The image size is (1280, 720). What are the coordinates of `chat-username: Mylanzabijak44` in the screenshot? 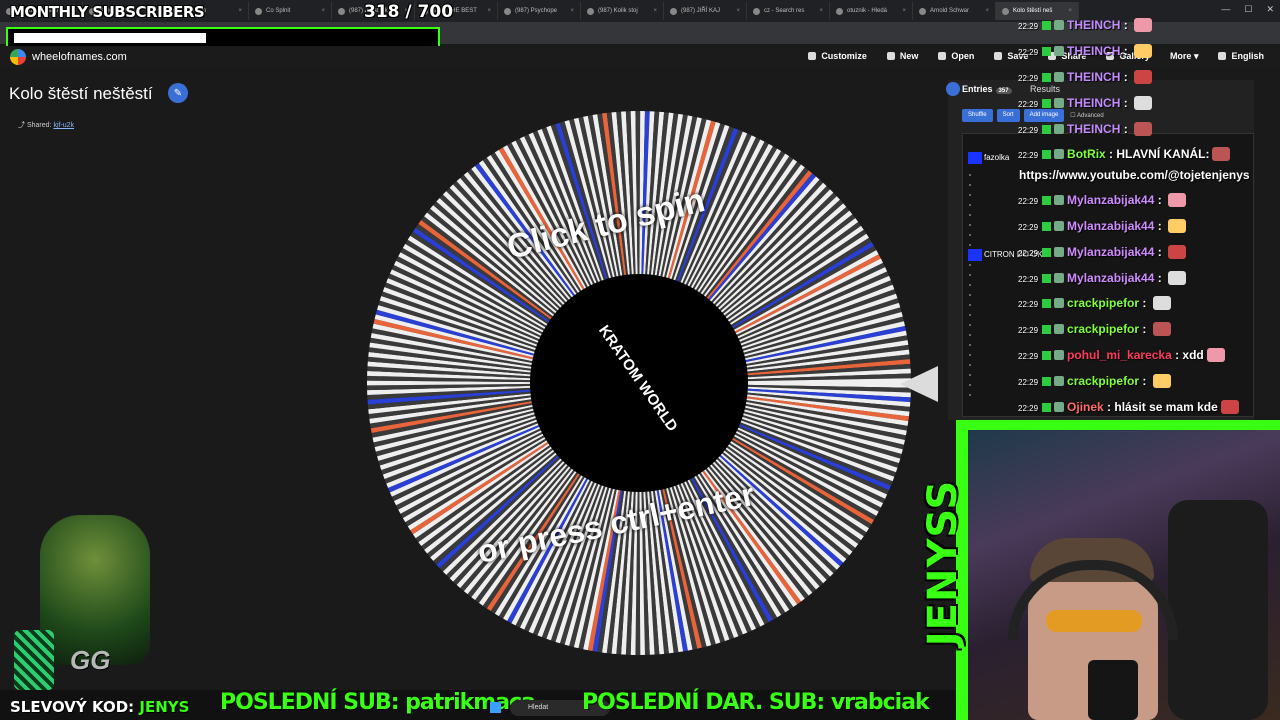 It's located at (1111, 200).